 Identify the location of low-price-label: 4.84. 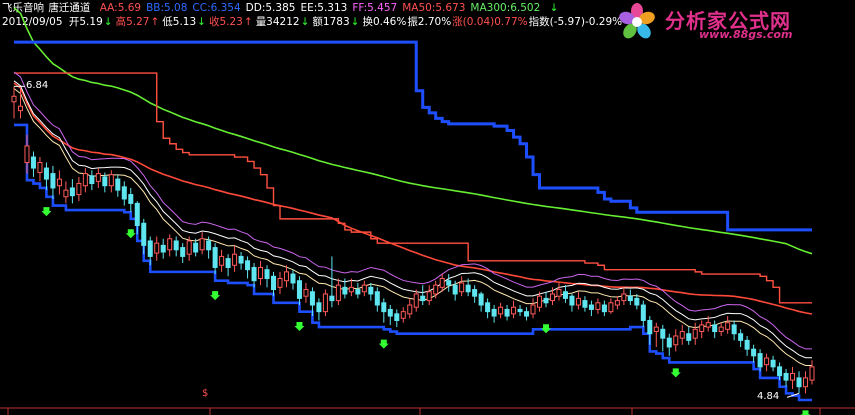
(768, 397).